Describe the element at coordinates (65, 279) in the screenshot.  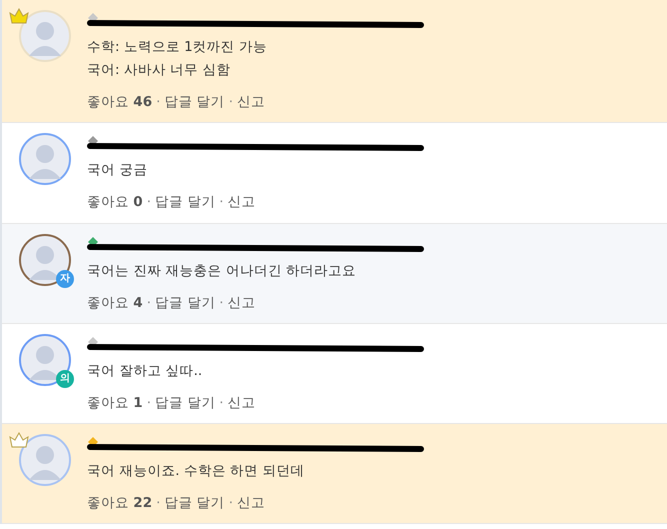
I see `badge-label: 자` at that location.